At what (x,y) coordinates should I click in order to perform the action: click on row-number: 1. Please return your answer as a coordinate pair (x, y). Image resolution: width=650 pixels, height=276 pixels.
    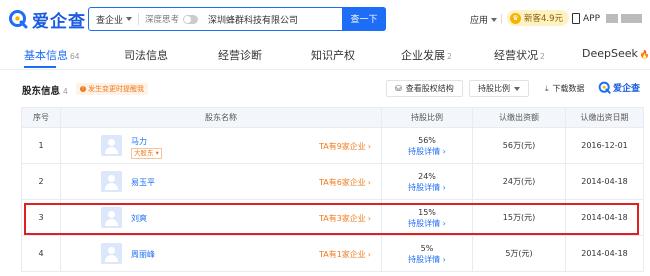
    Looking at the image, I should click on (41, 145).